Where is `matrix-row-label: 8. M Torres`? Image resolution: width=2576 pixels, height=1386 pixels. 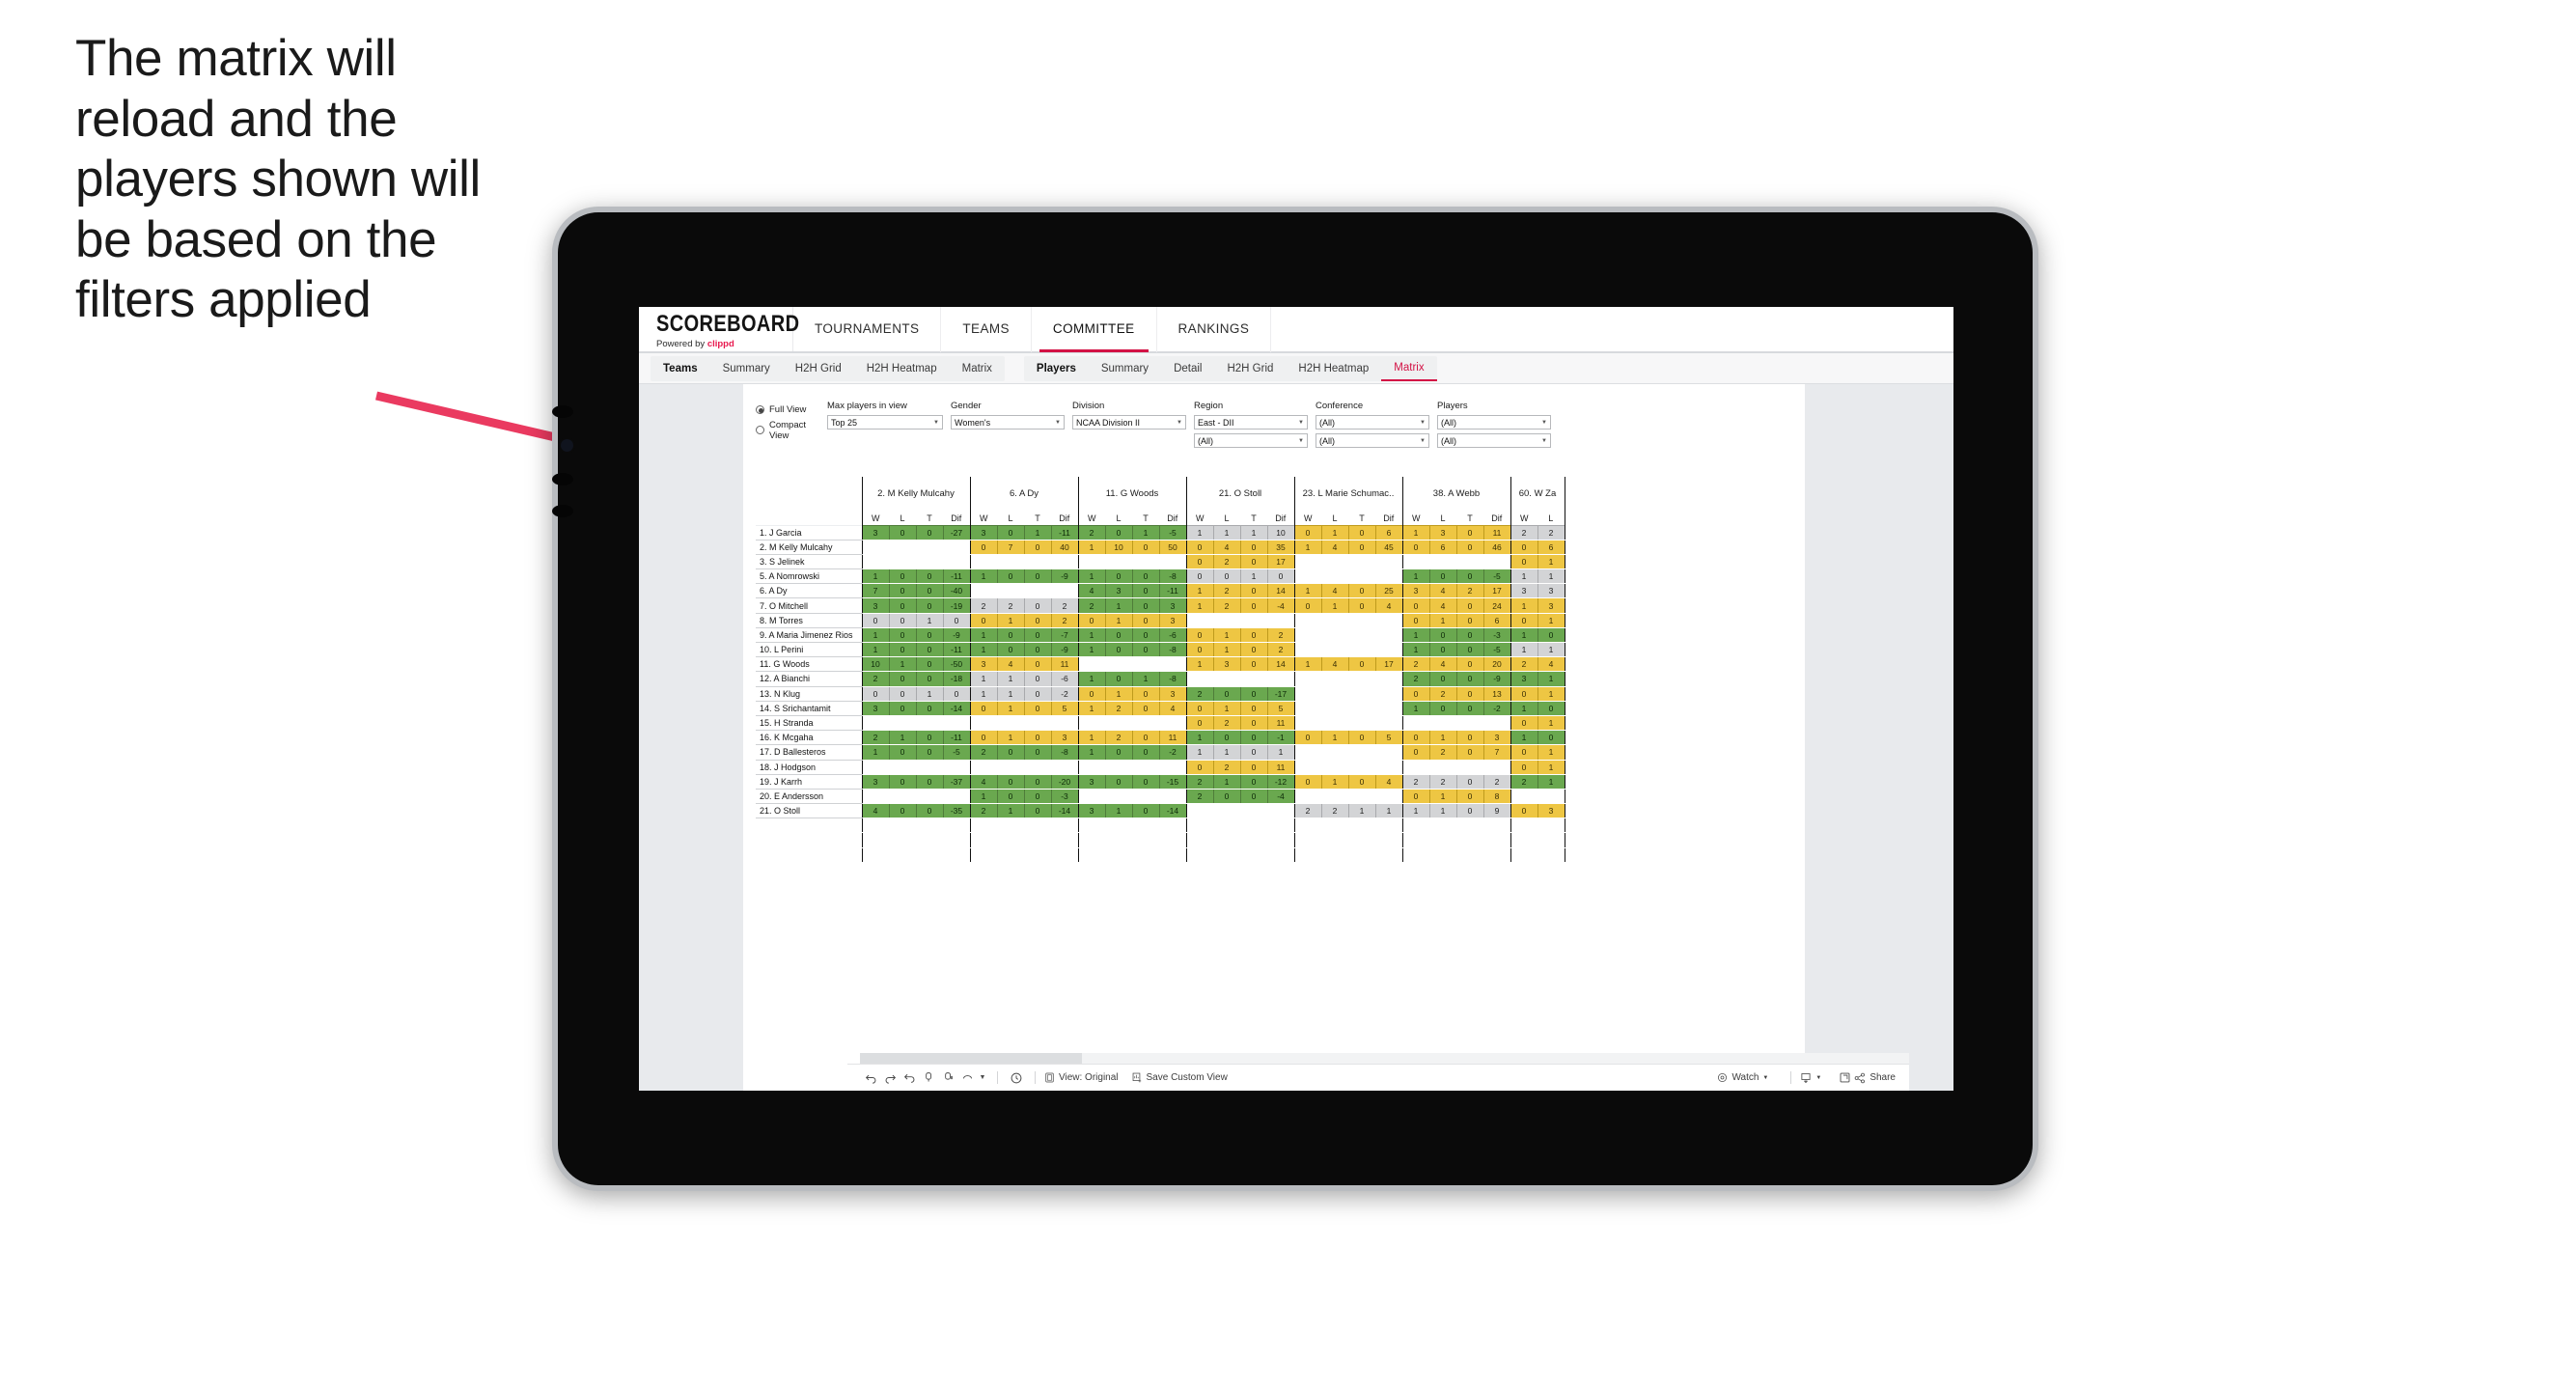 matrix-row-label: 8. M Torres is located at coordinates (809, 620).